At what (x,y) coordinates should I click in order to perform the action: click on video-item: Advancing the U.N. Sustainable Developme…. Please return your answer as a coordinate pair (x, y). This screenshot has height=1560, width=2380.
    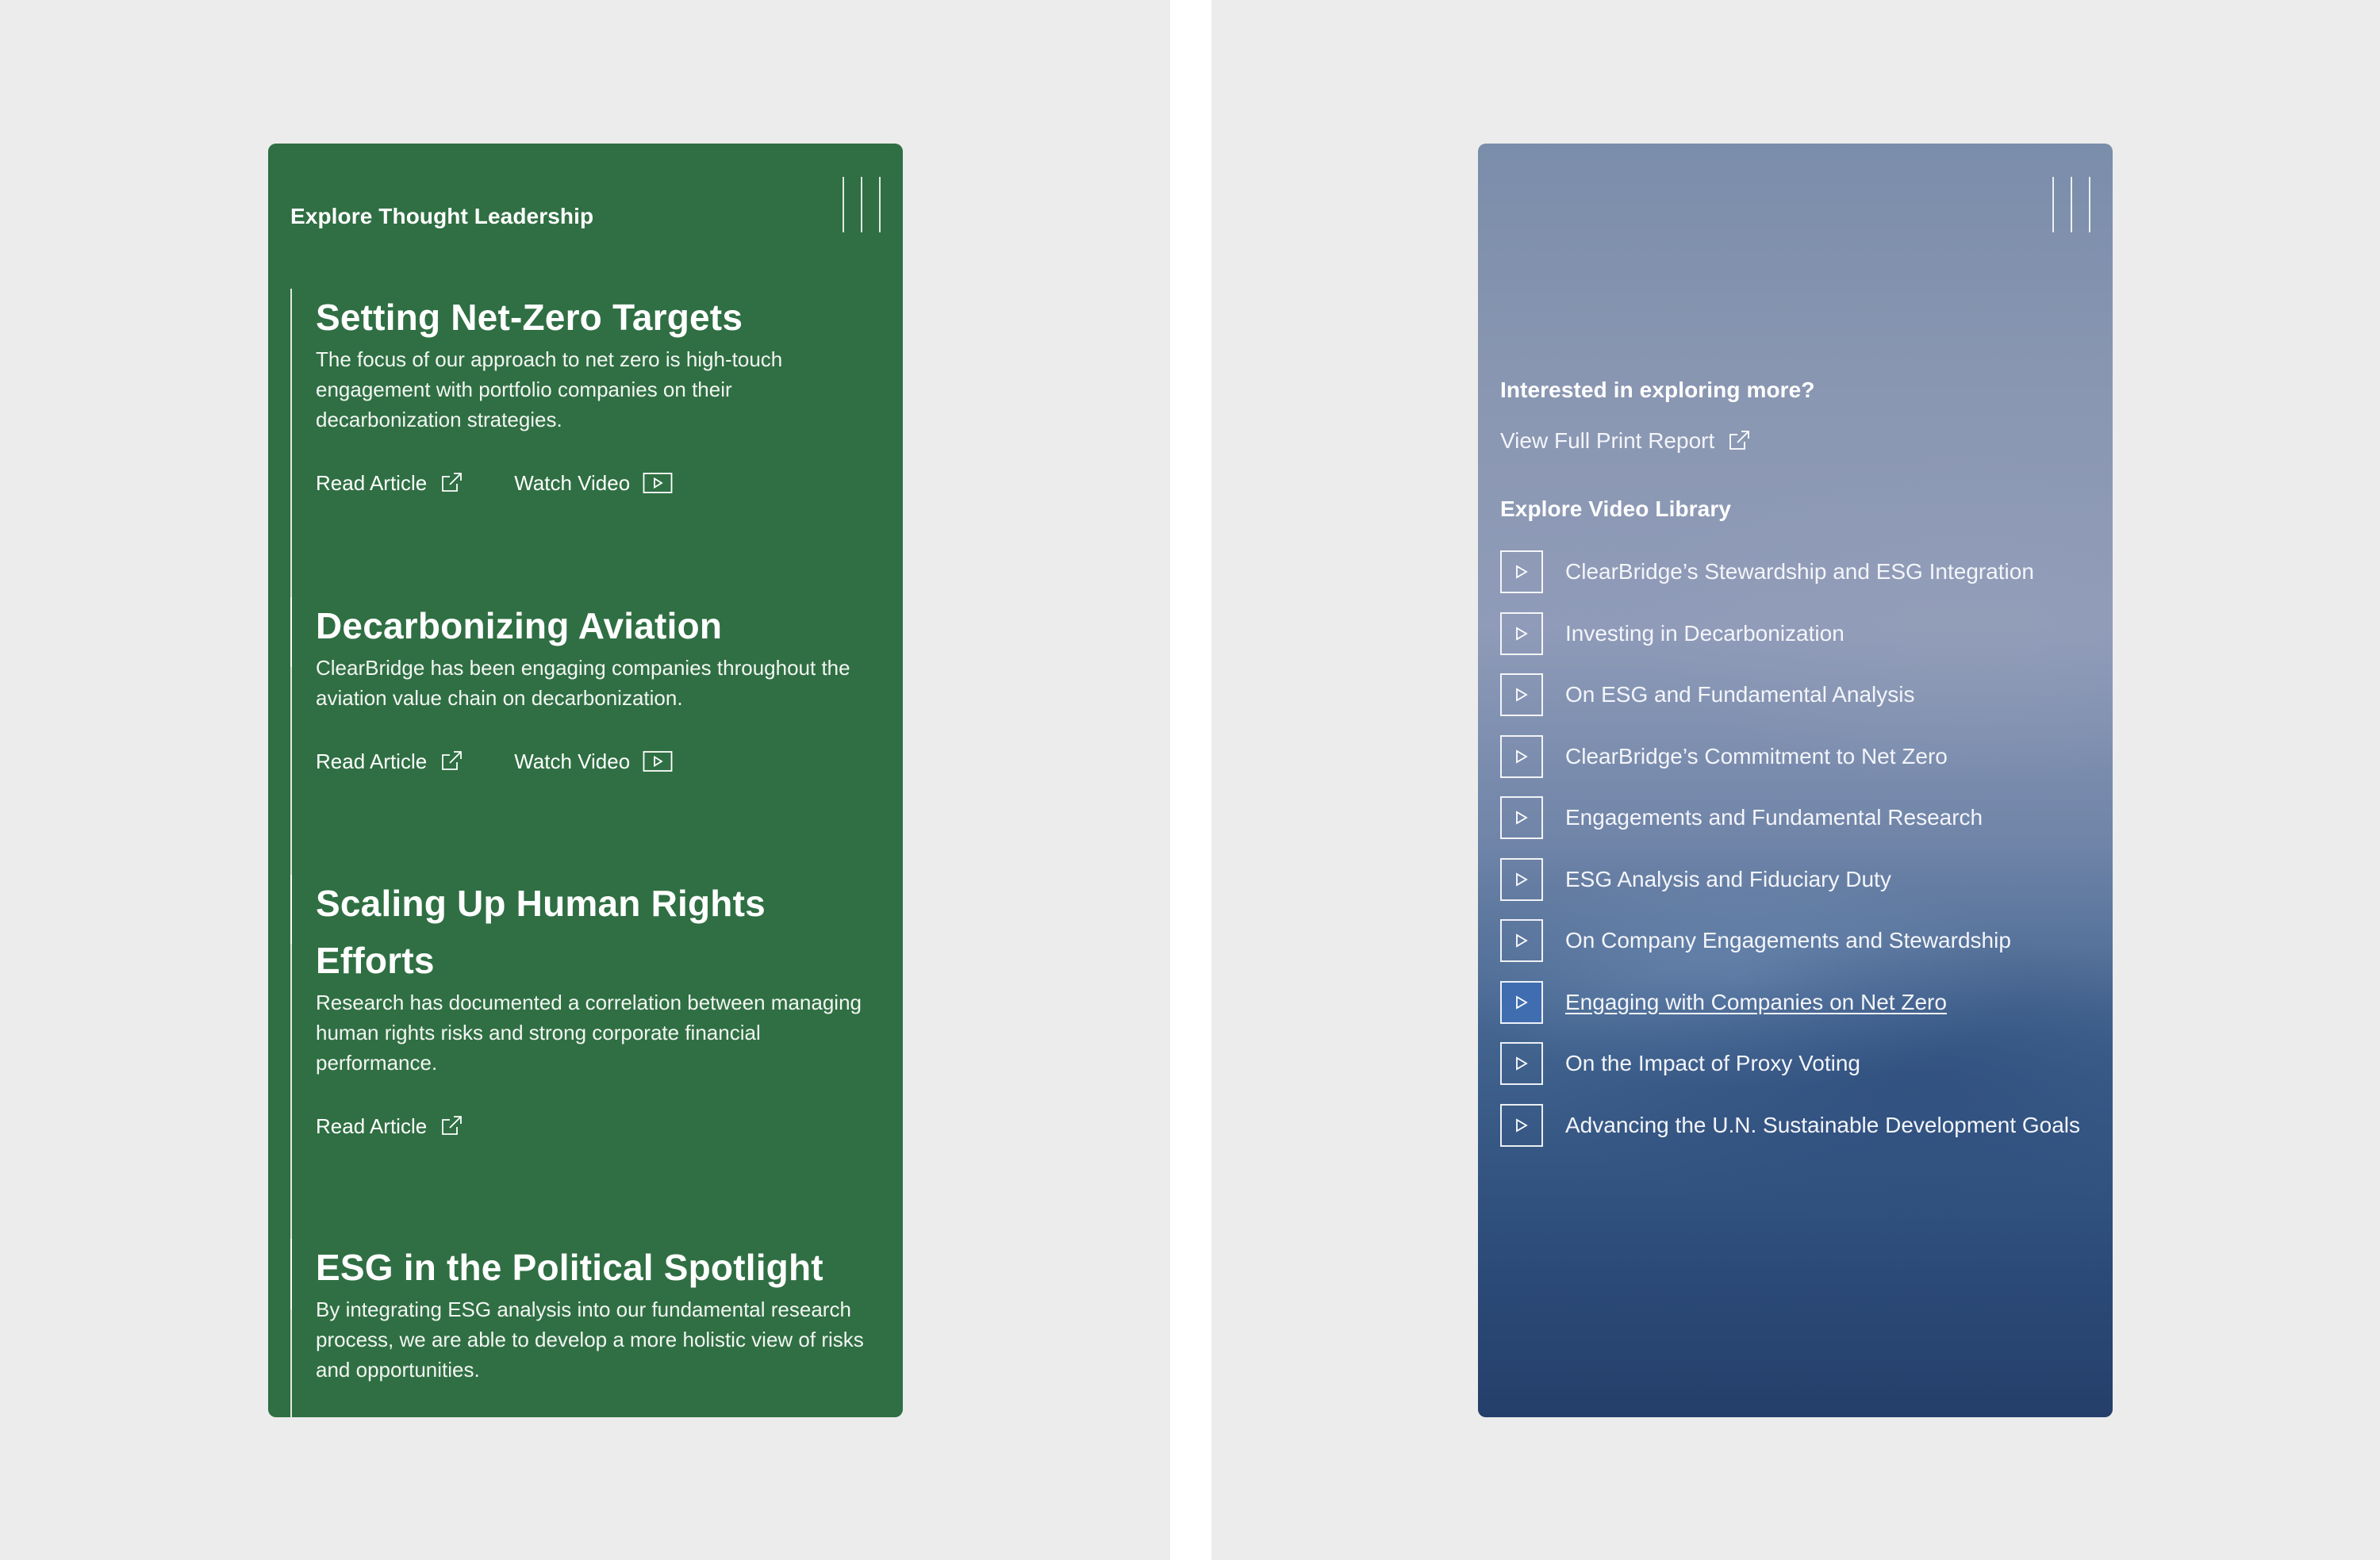
    Looking at the image, I should click on (1790, 1125).